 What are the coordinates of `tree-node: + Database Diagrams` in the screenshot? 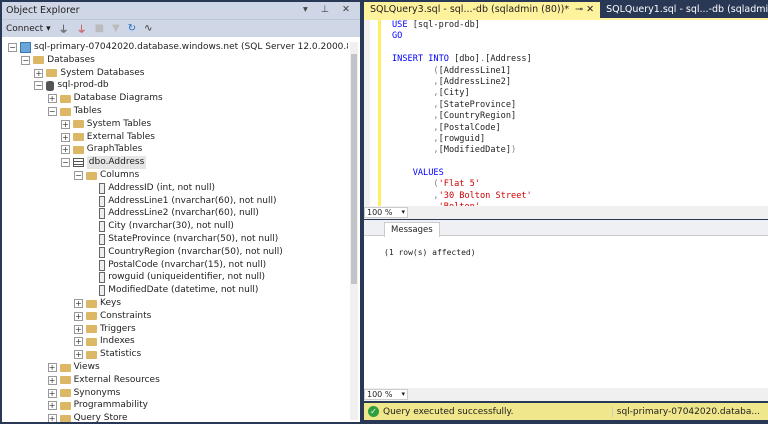 It's located at (105, 98).